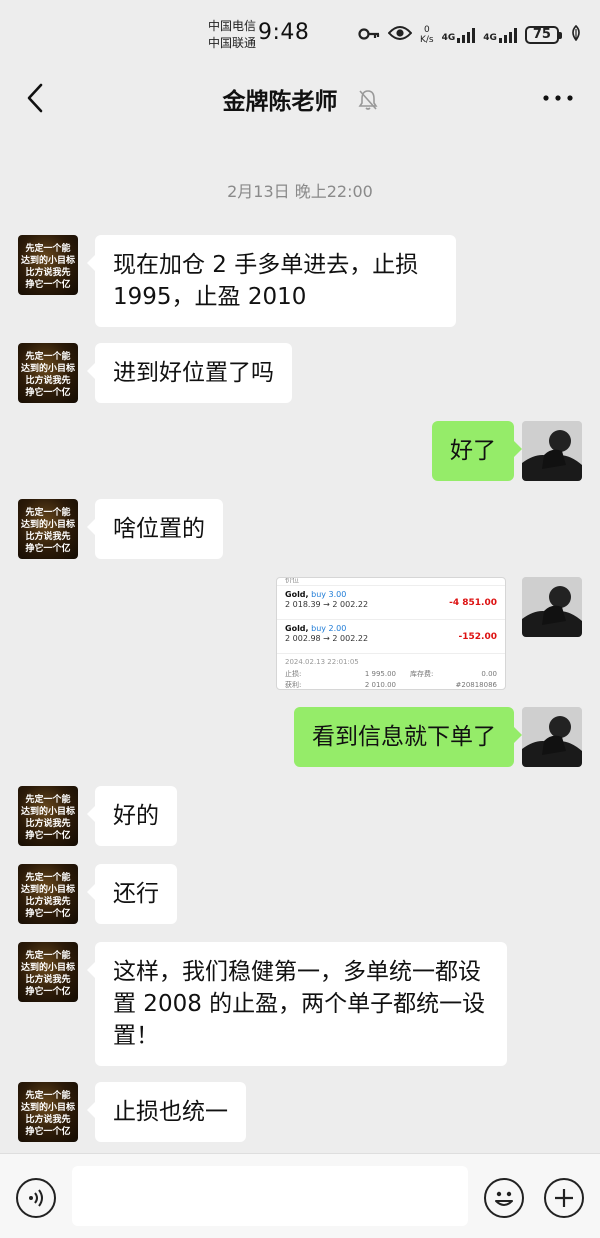 The height and width of the screenshot is (1238, 600). What do you see at coordinates (280, 102) in the screenshot?
I see `contact-name: 金牌陈老师` at bounding box center [280, 102].